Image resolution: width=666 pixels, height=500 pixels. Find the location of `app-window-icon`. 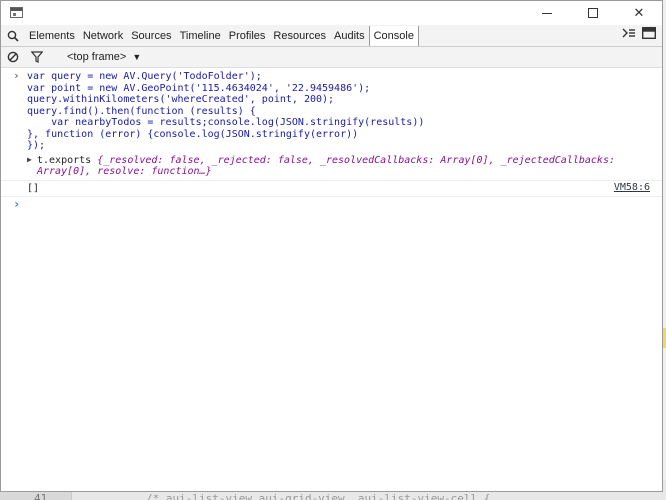

app-window-icon is located at coordinates (16, 12).